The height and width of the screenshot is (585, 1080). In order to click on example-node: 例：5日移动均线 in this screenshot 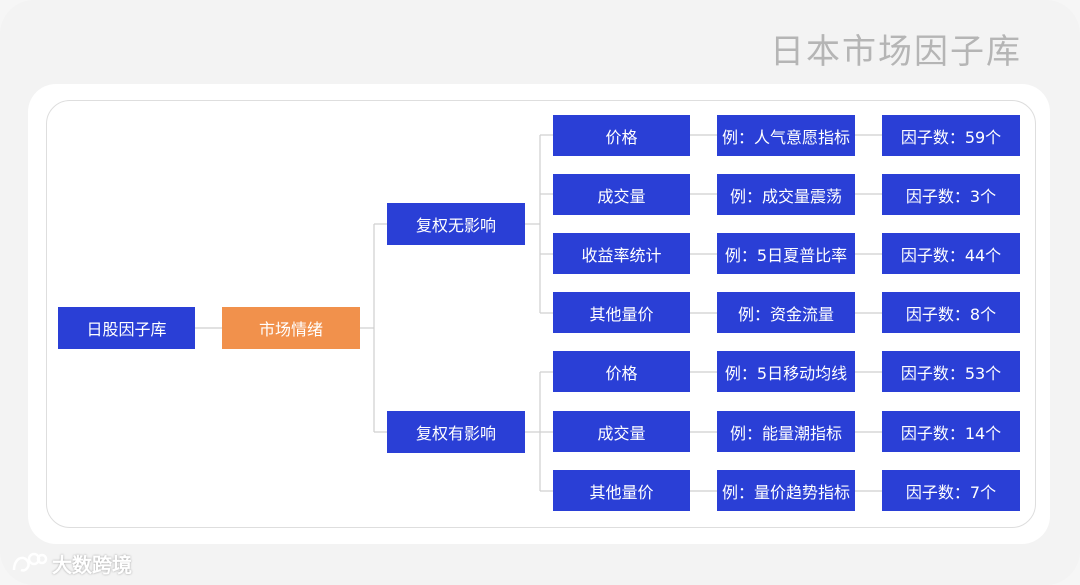, I will do `click(786, 371)`.